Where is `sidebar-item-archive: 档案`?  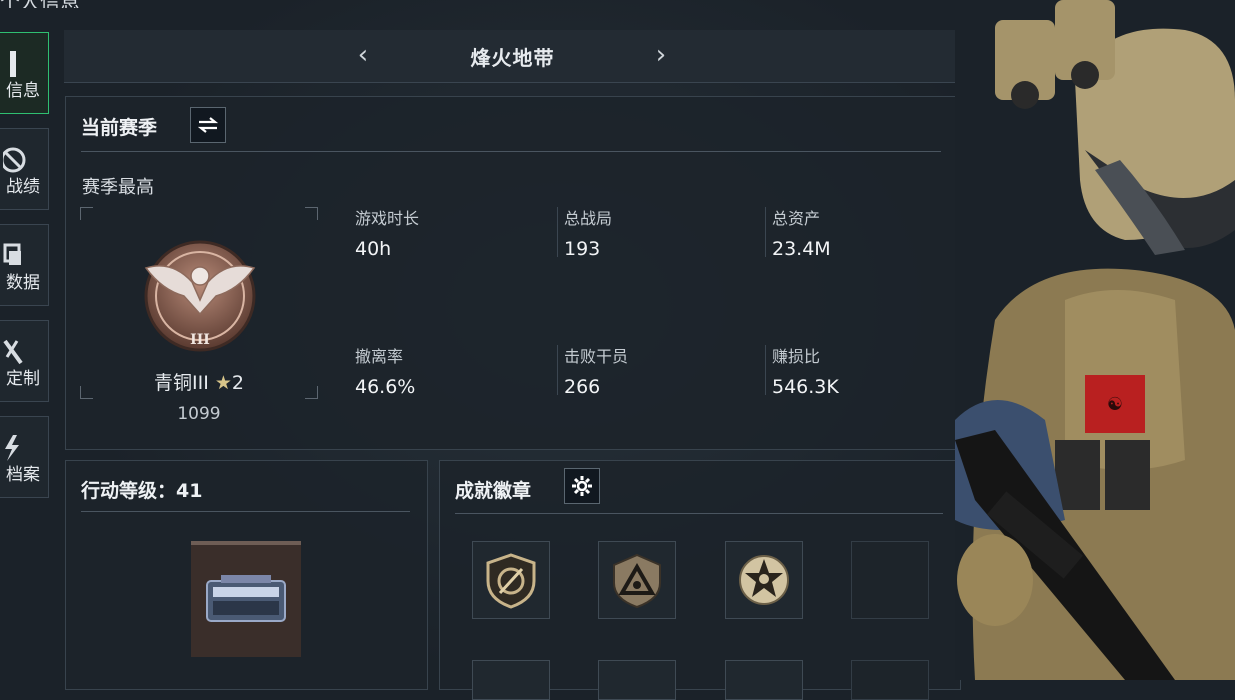
sidebar-item-archive: 档案 is located at coordinates (24, 457).